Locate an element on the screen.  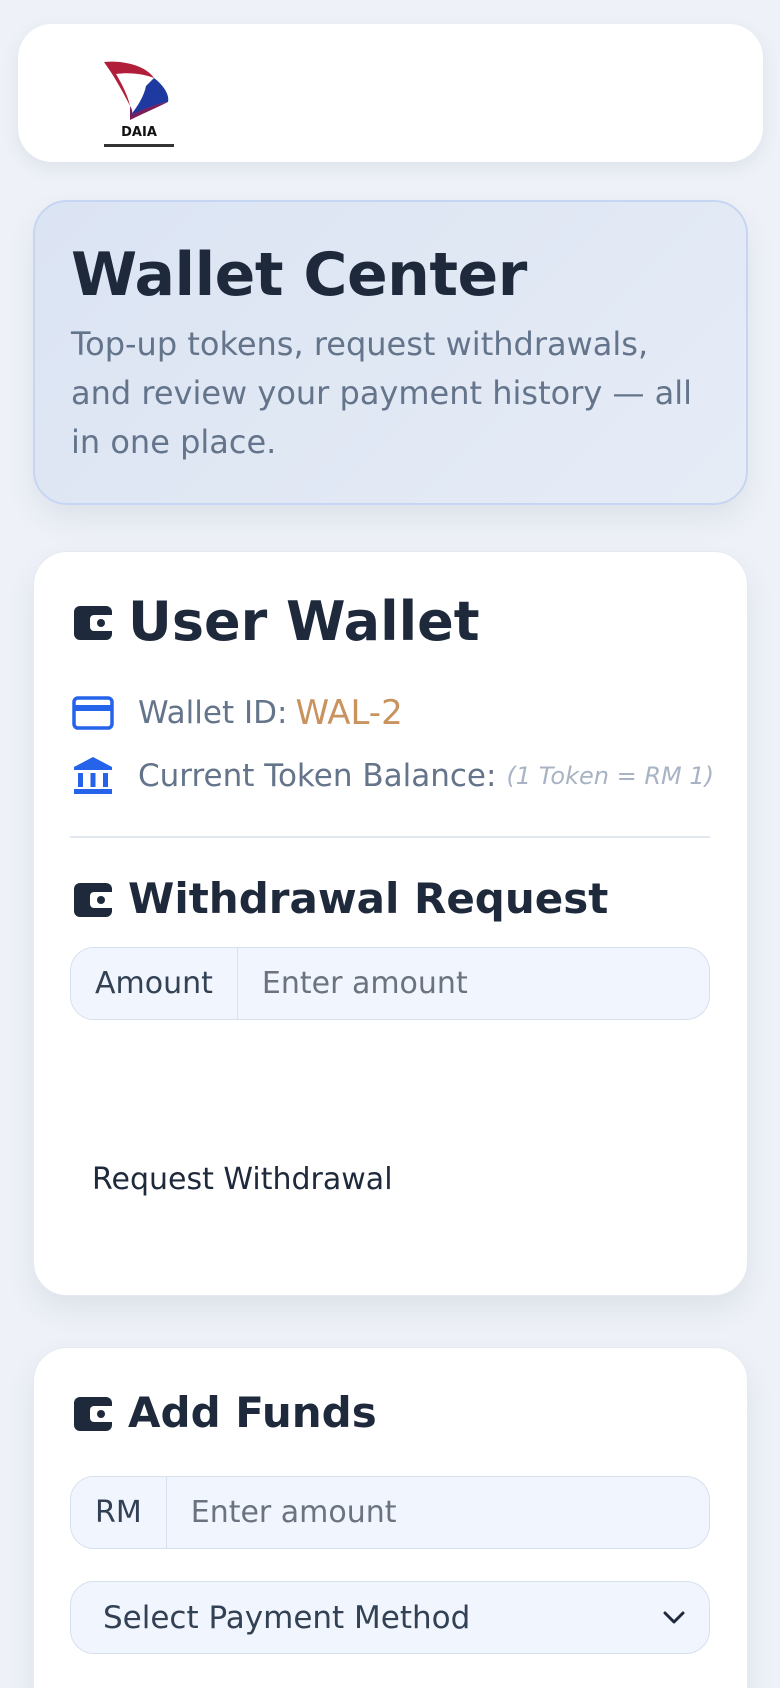
add-funds-heading: Add Funds is located at coordinates (225, 1412).